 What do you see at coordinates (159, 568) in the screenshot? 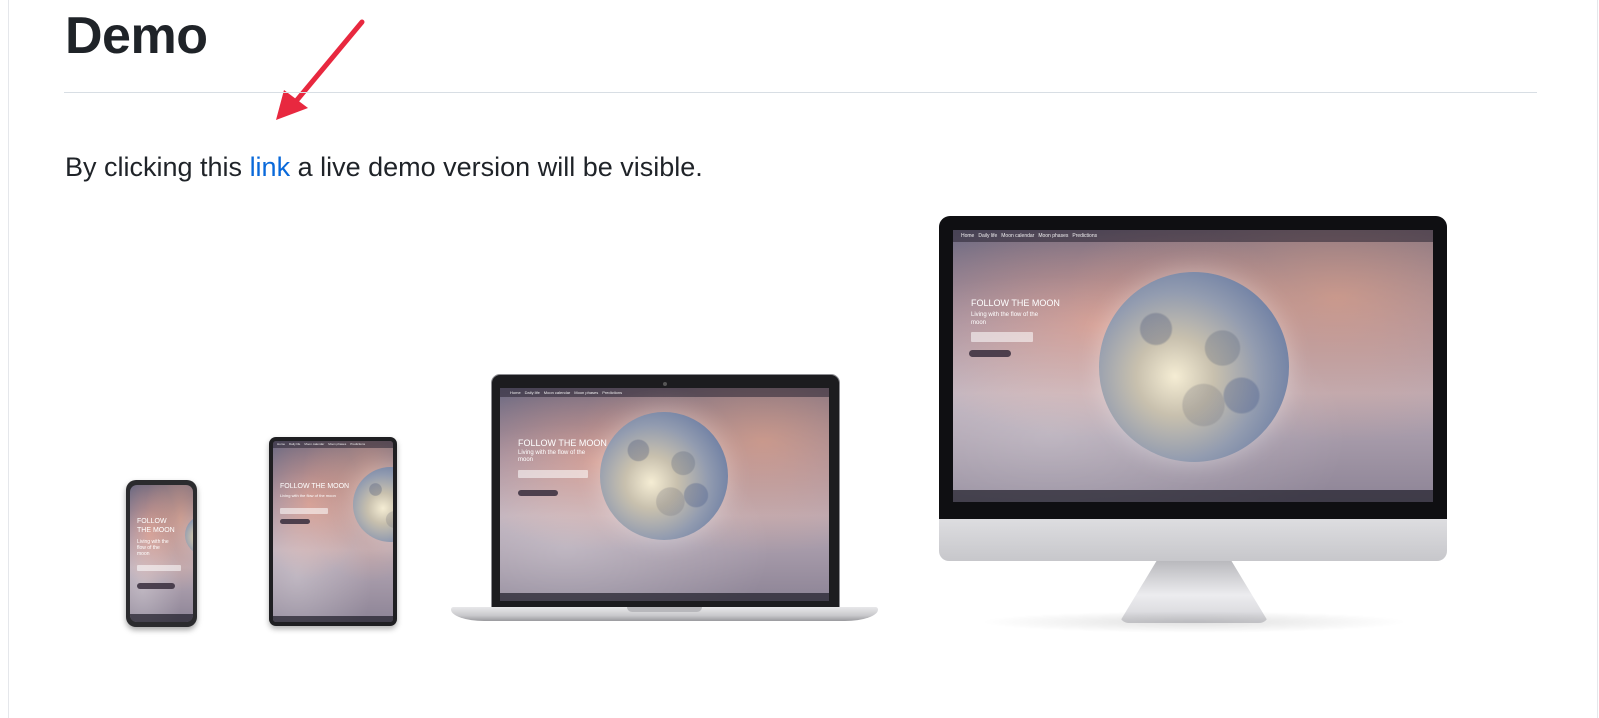
I see `phone-hero-text` at bounding box center [159, 568].